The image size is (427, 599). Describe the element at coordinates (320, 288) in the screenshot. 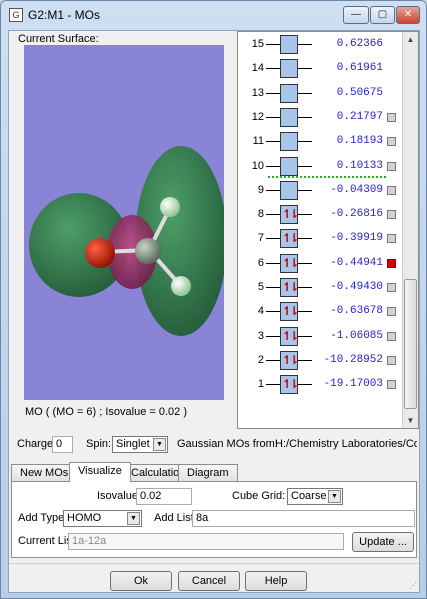

I see `mo-row: 5 ↿⇂ -0.49430` at that location.